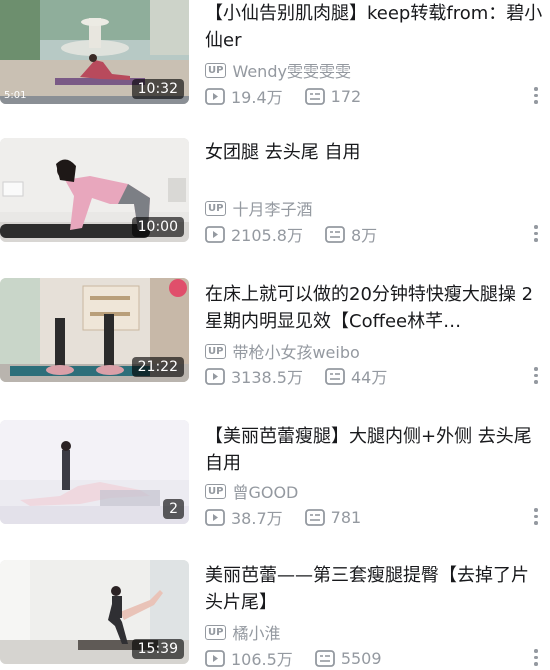  I want to click on video-thumbnail: 2, so click(94, 472).